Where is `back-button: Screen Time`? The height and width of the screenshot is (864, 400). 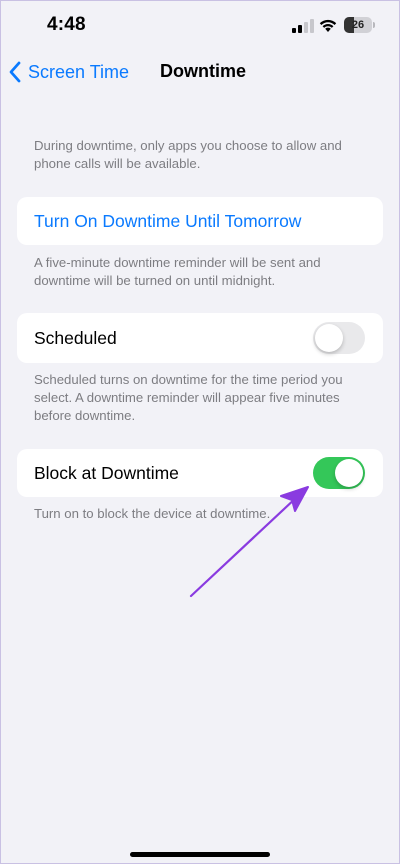 back-button: Screen Time is located at coordinates (68, 72).